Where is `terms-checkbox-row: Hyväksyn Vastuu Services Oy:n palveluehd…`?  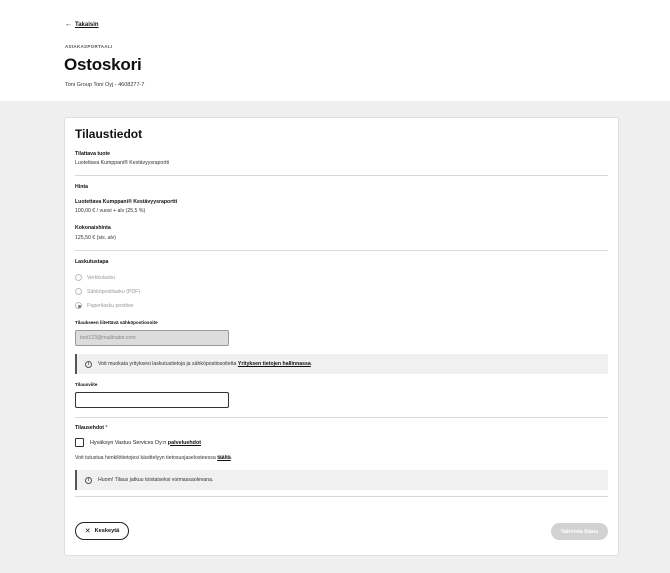
terms-checkbox-row: Hyväksyn Vastuu Services Oy:n palveluehd… is located at coordinates (138, 442).